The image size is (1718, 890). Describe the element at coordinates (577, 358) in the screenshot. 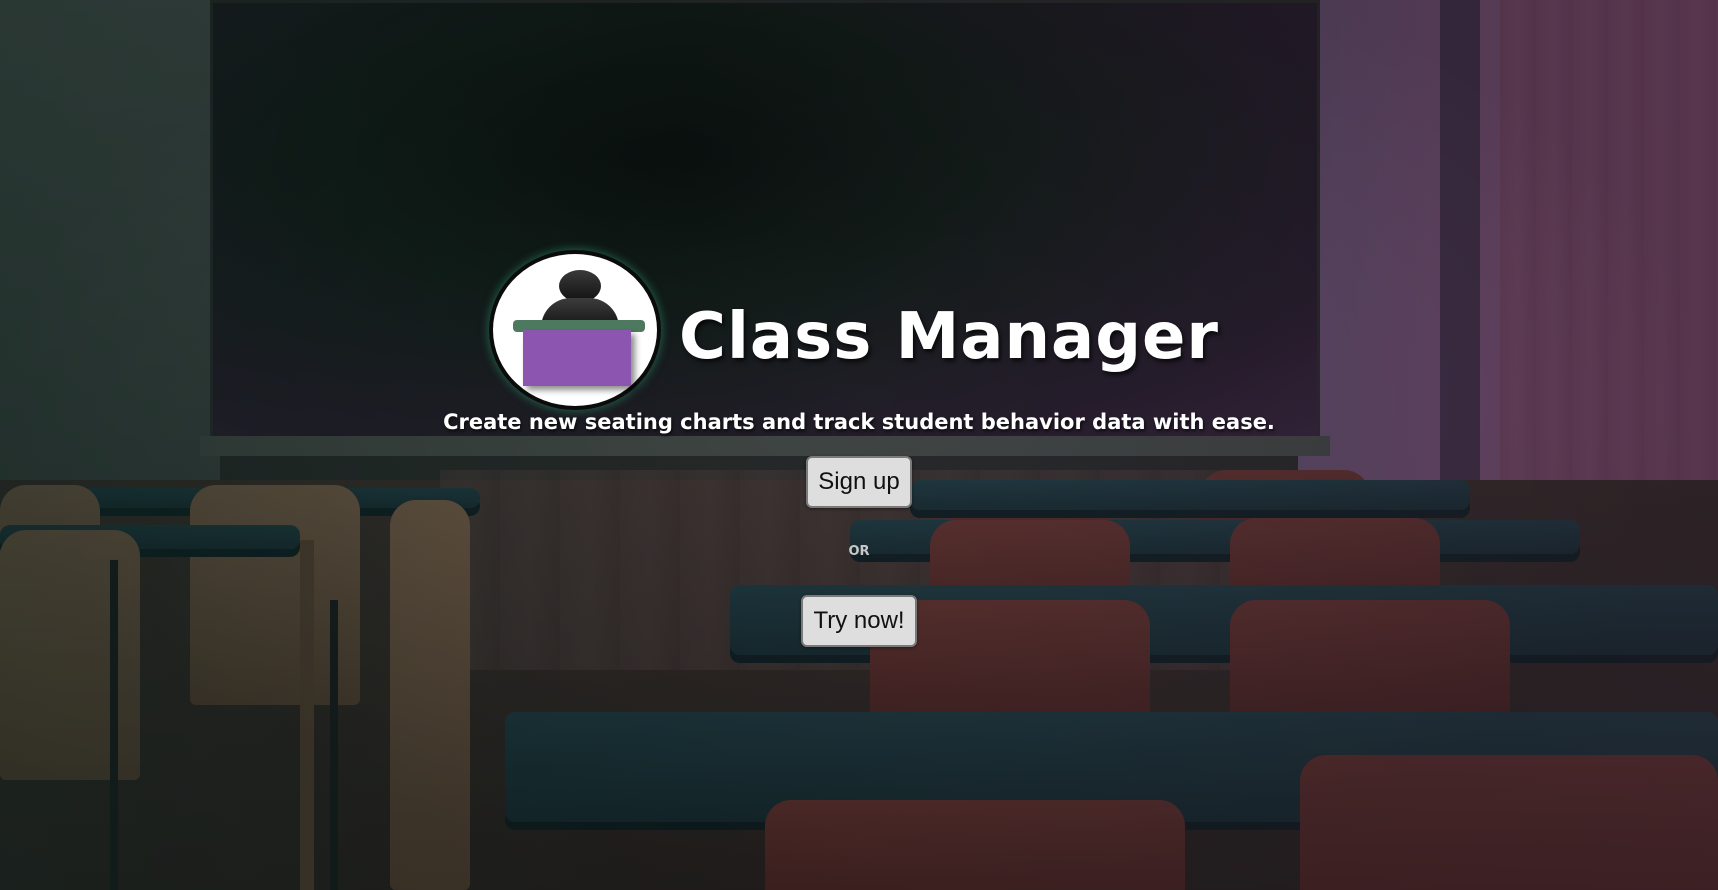

I see `logo-desk-front` at that location.